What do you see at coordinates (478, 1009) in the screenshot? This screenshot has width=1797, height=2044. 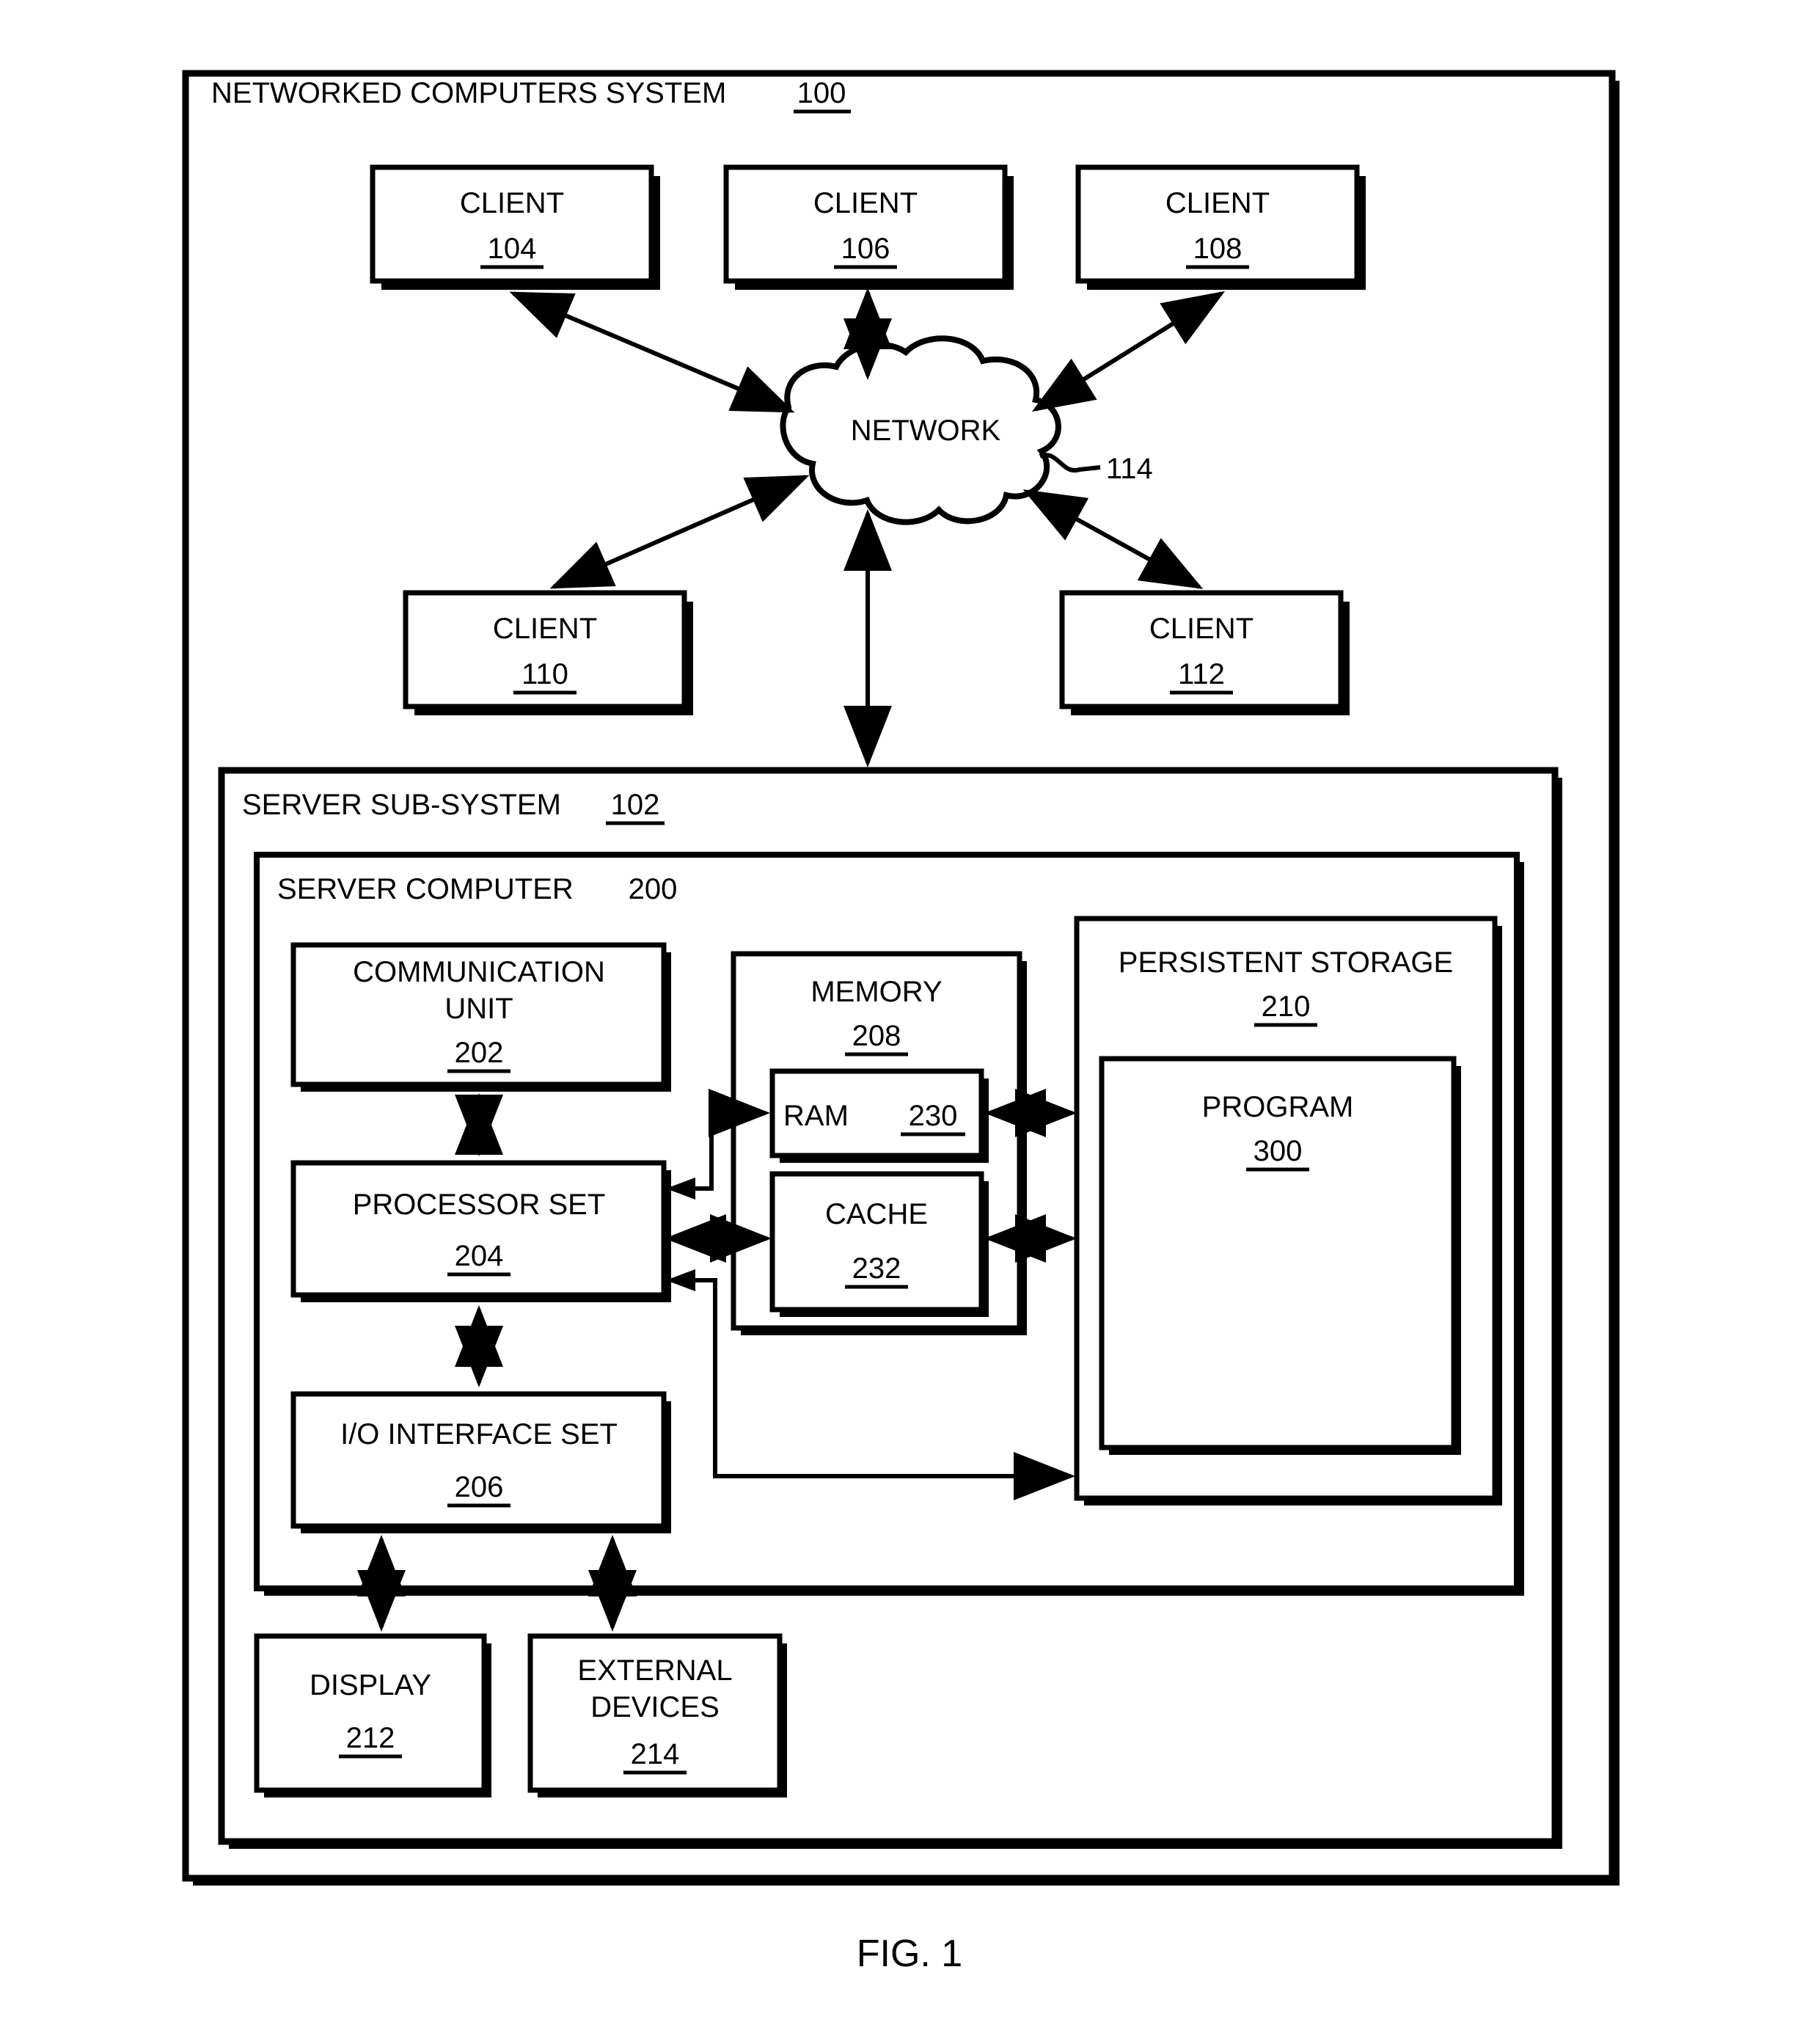 I see `communication-unit-label-line2: UNIT` at bounding box center [478, 1009].